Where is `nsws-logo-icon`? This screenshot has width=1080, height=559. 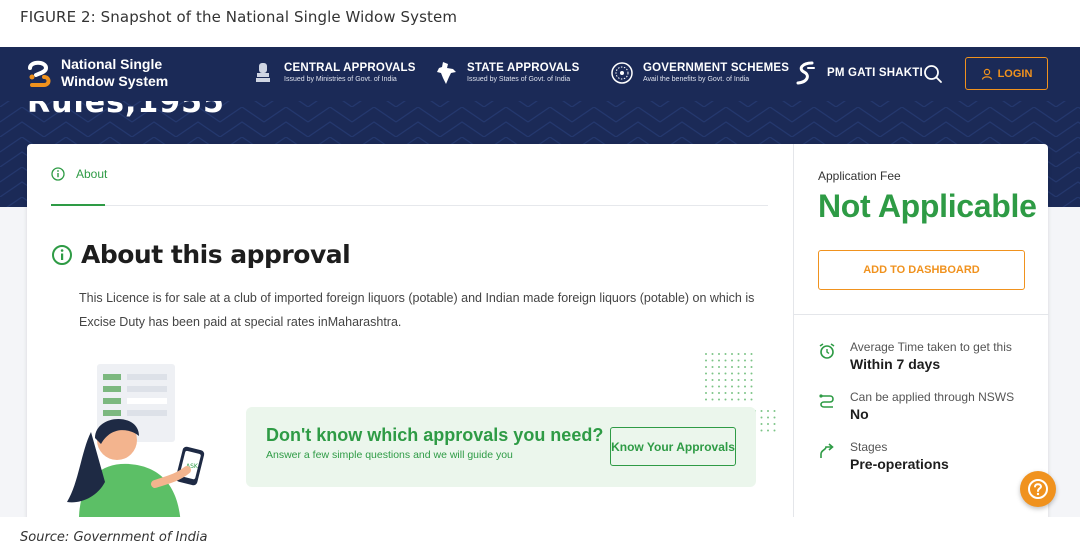 nsws-logo-icon is located at coordinates (40, 73).